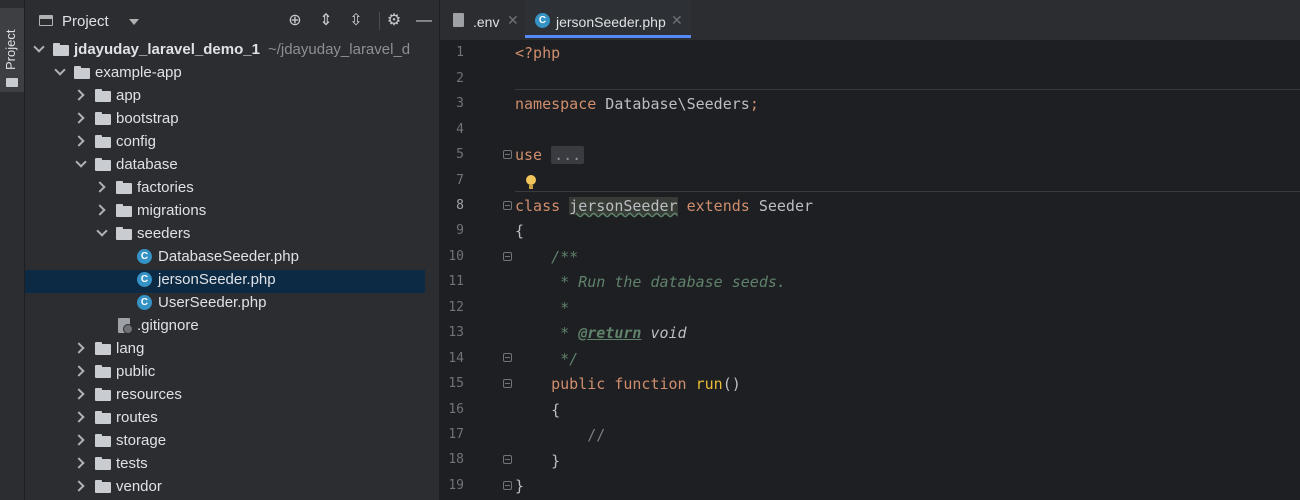  I want to click on gear-icon: ⚙, so click(394, 21).